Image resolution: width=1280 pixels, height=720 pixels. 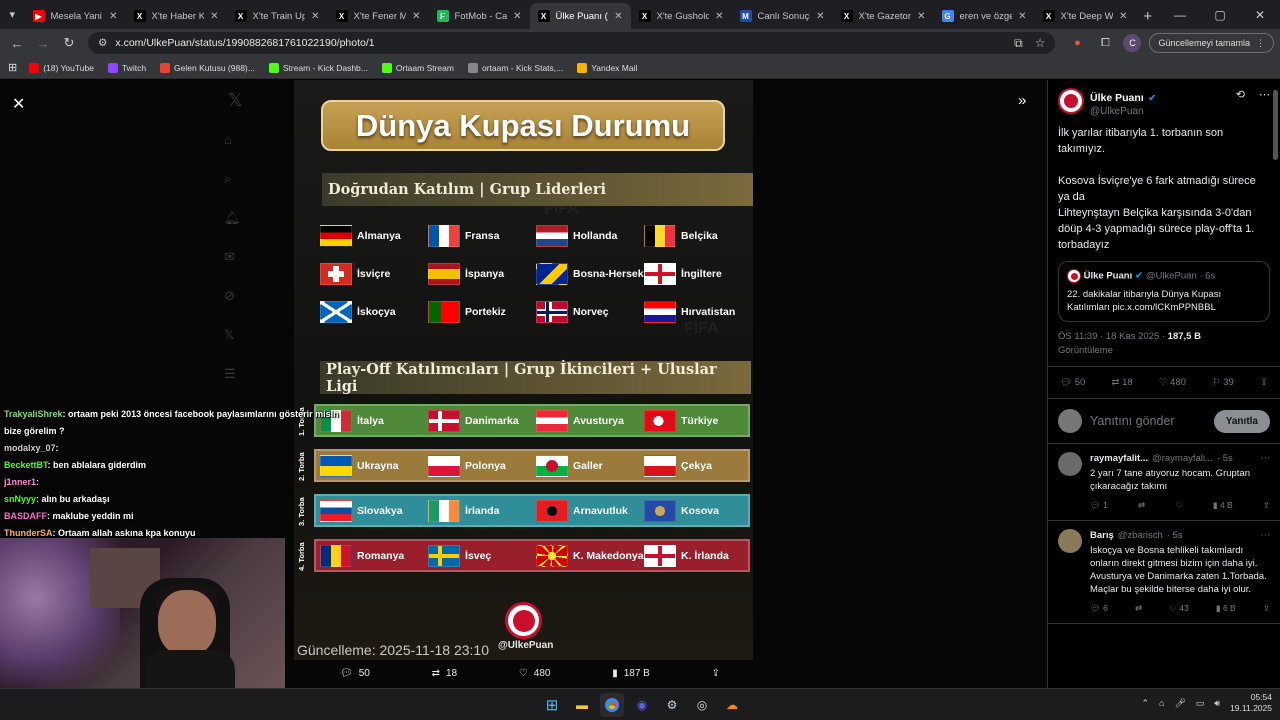 I want to click on mic-icon: 🎤︎, so click(x=1179, y=703).